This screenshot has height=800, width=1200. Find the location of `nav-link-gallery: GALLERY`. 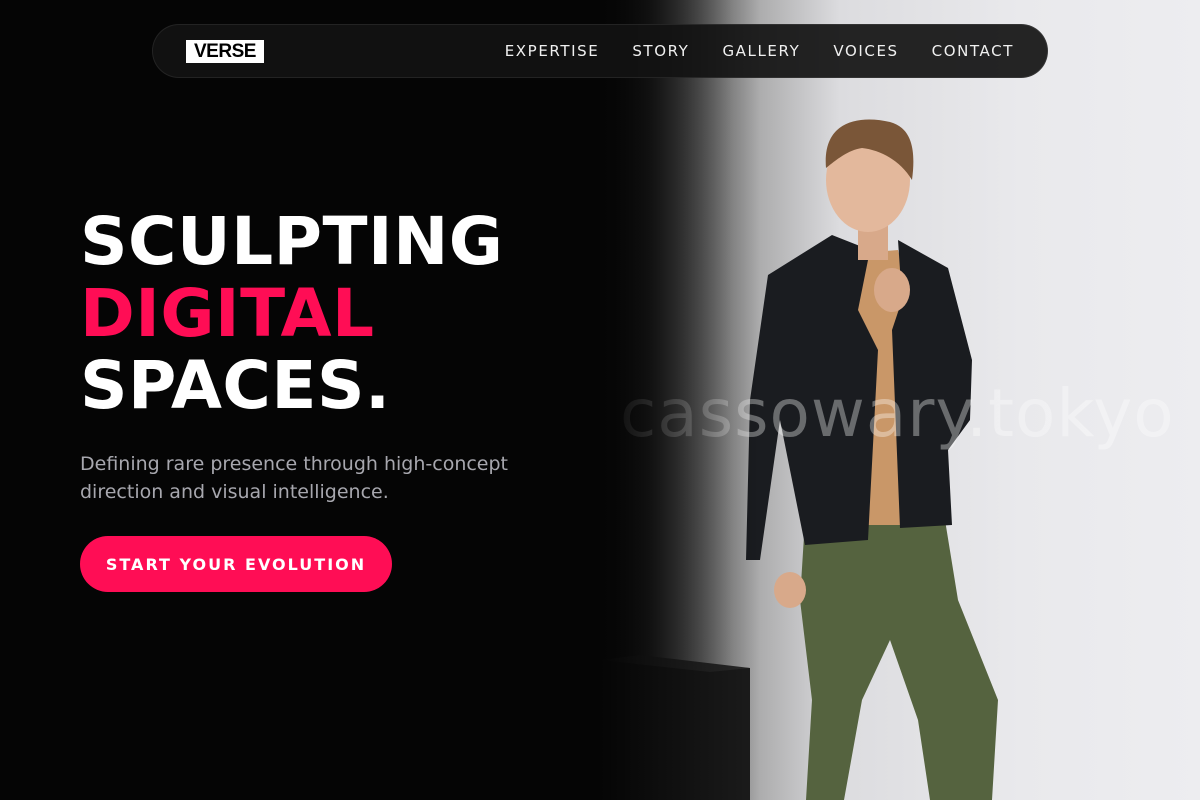

nav-link-gallery: GALLERY is located at coordinates (761, 51).